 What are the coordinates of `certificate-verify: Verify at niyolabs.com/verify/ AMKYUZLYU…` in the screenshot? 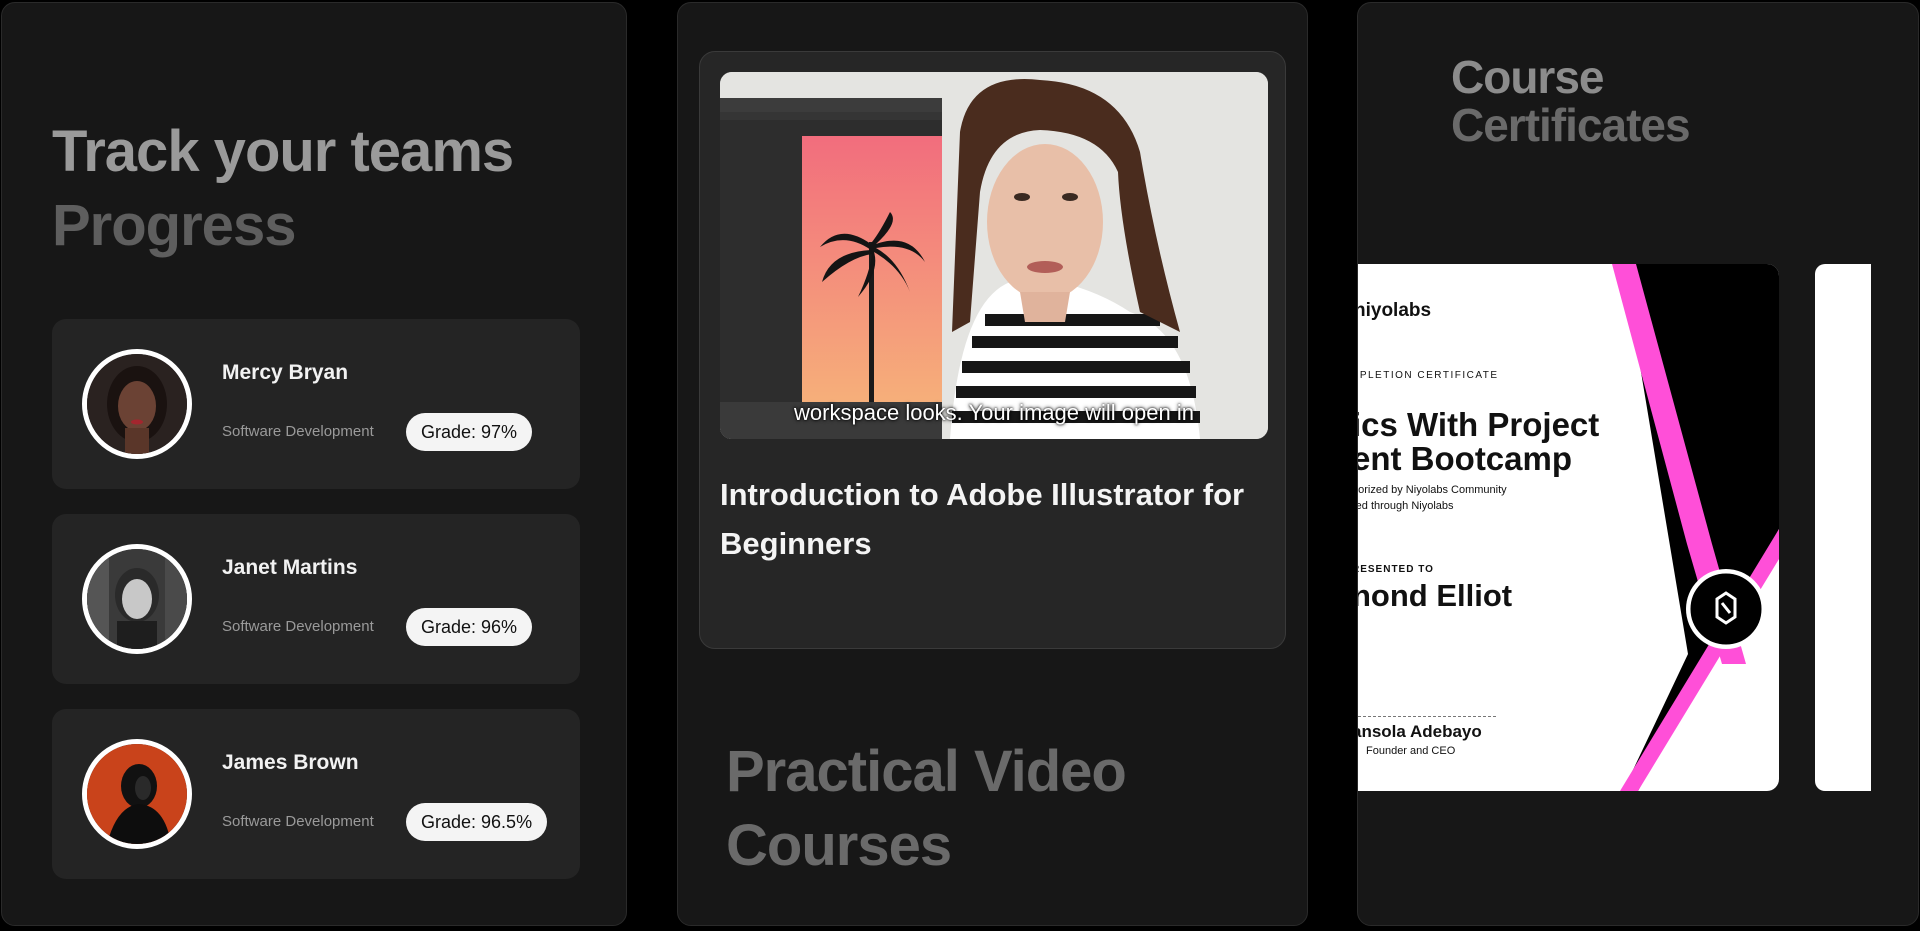 It's located at (1715, 724).